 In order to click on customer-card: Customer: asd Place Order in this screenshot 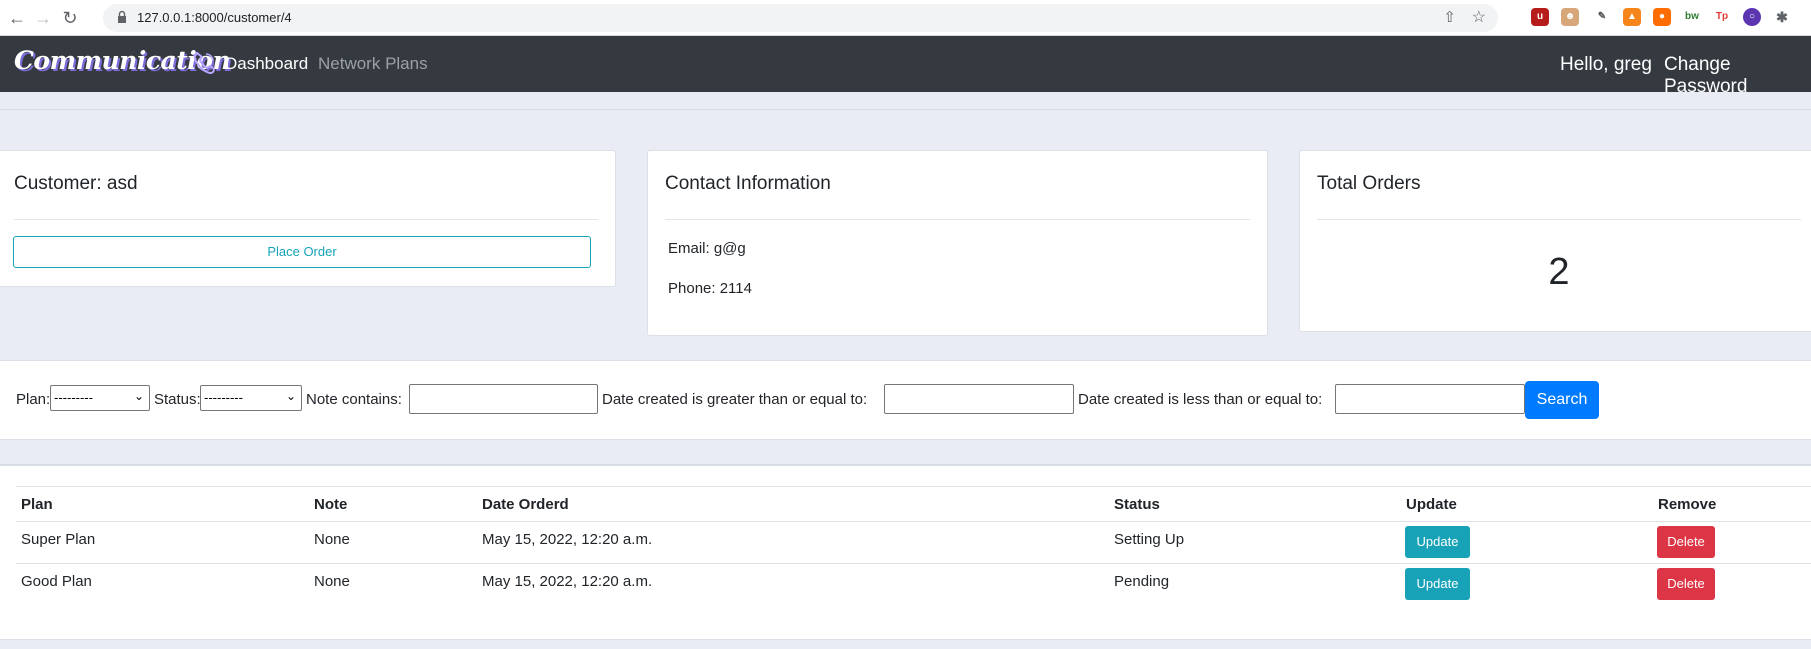, I will do `click(308, 218)`.